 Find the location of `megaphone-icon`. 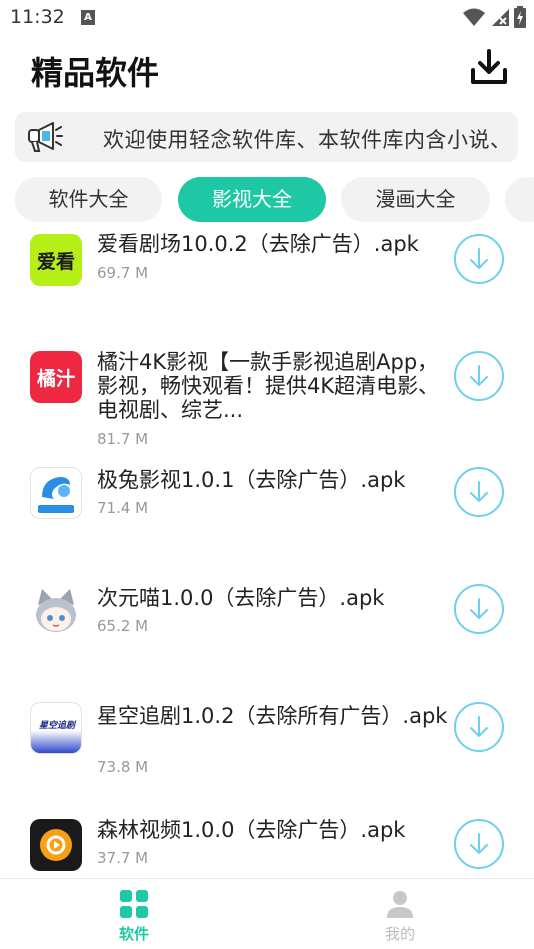

megaphone-icon is located at coordinates (45, 137).